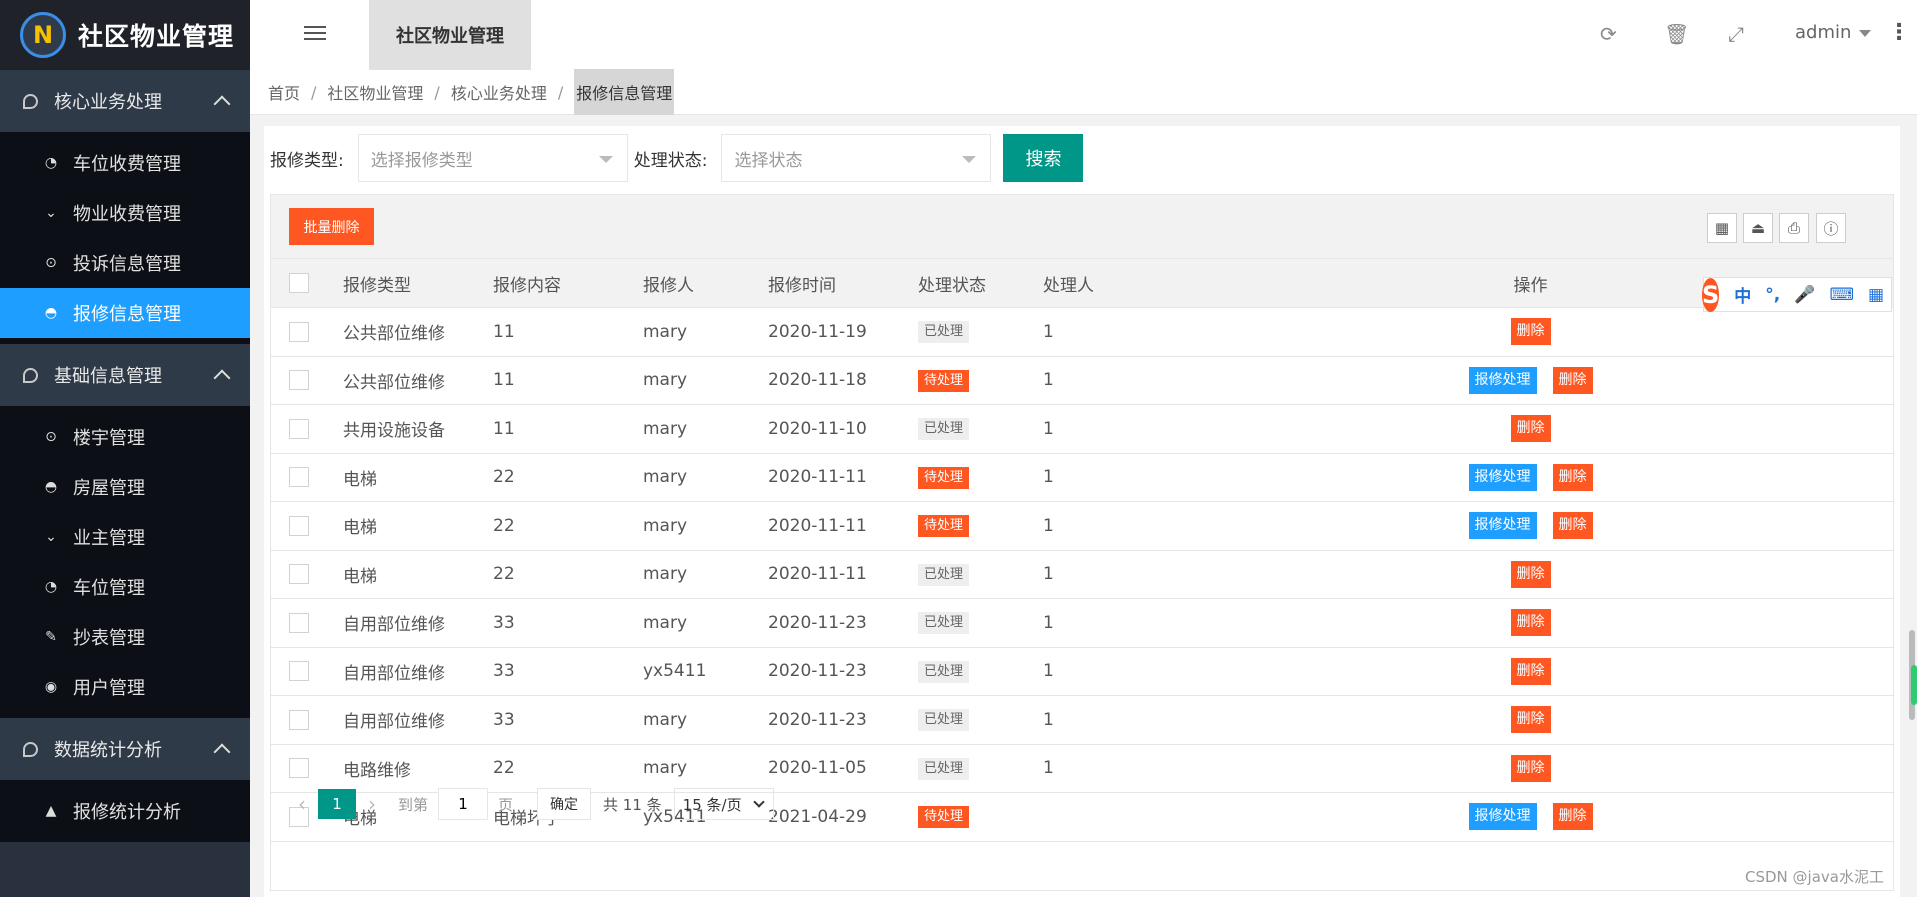 This screenshot has width=1917, height=897. What do you see at coordinates (1676, 34) in the screenshot?
I see `trash-icon: 🗑` at bounding box center [1676, 34].